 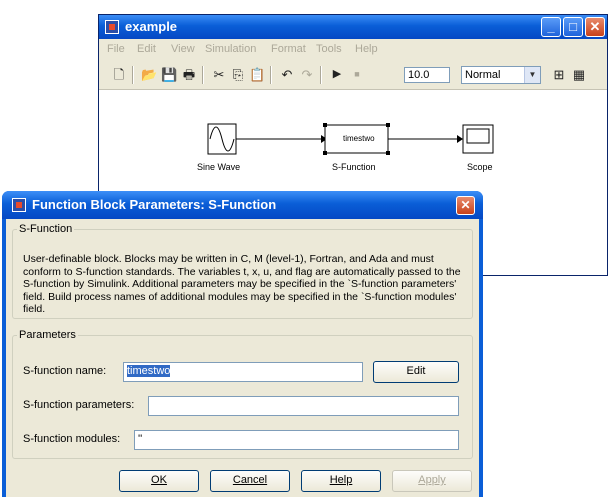 What do you see at coordinates (47, 335) in the screenshot?
I see `parameters-group-label: Parameters` at bounding box center [47, 335].